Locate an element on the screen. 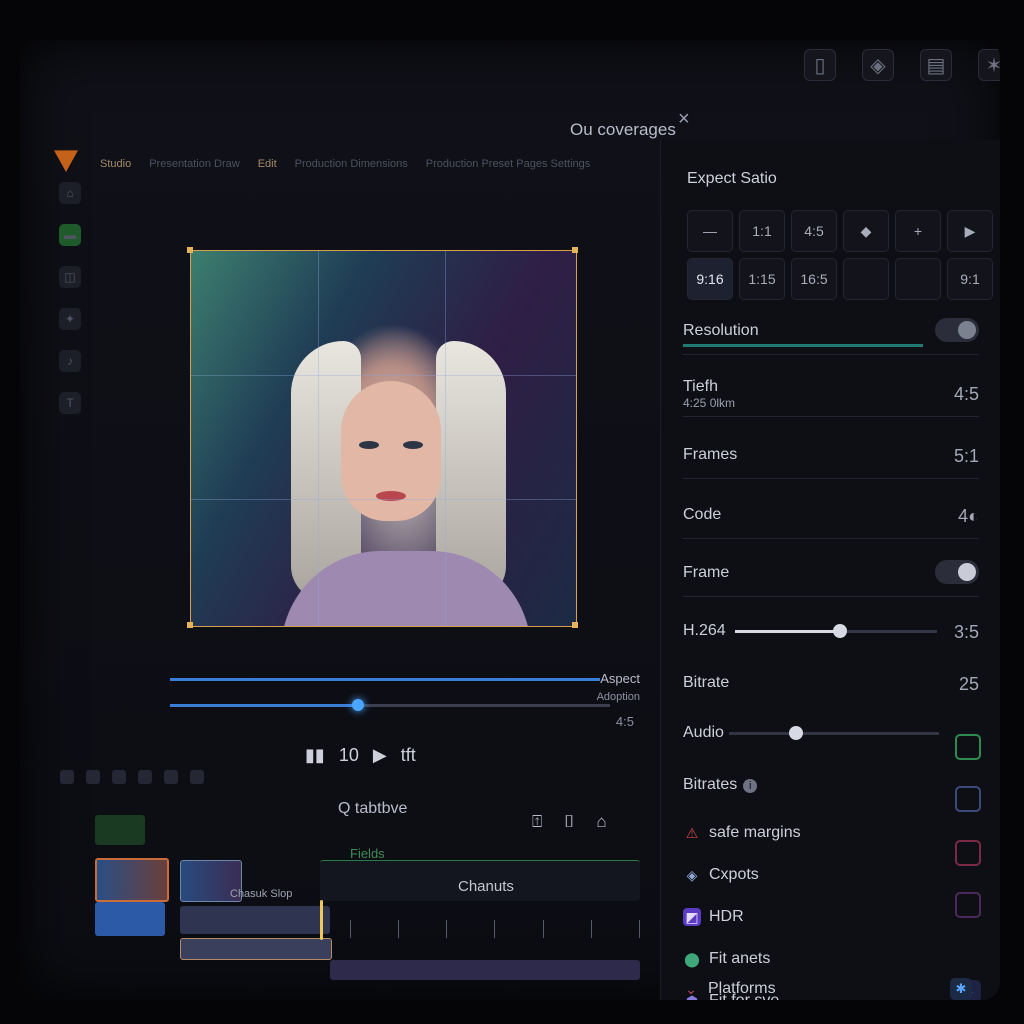  transport-controls: ▮▮ 10 ▶ tft is located at coordinates (360, 755).